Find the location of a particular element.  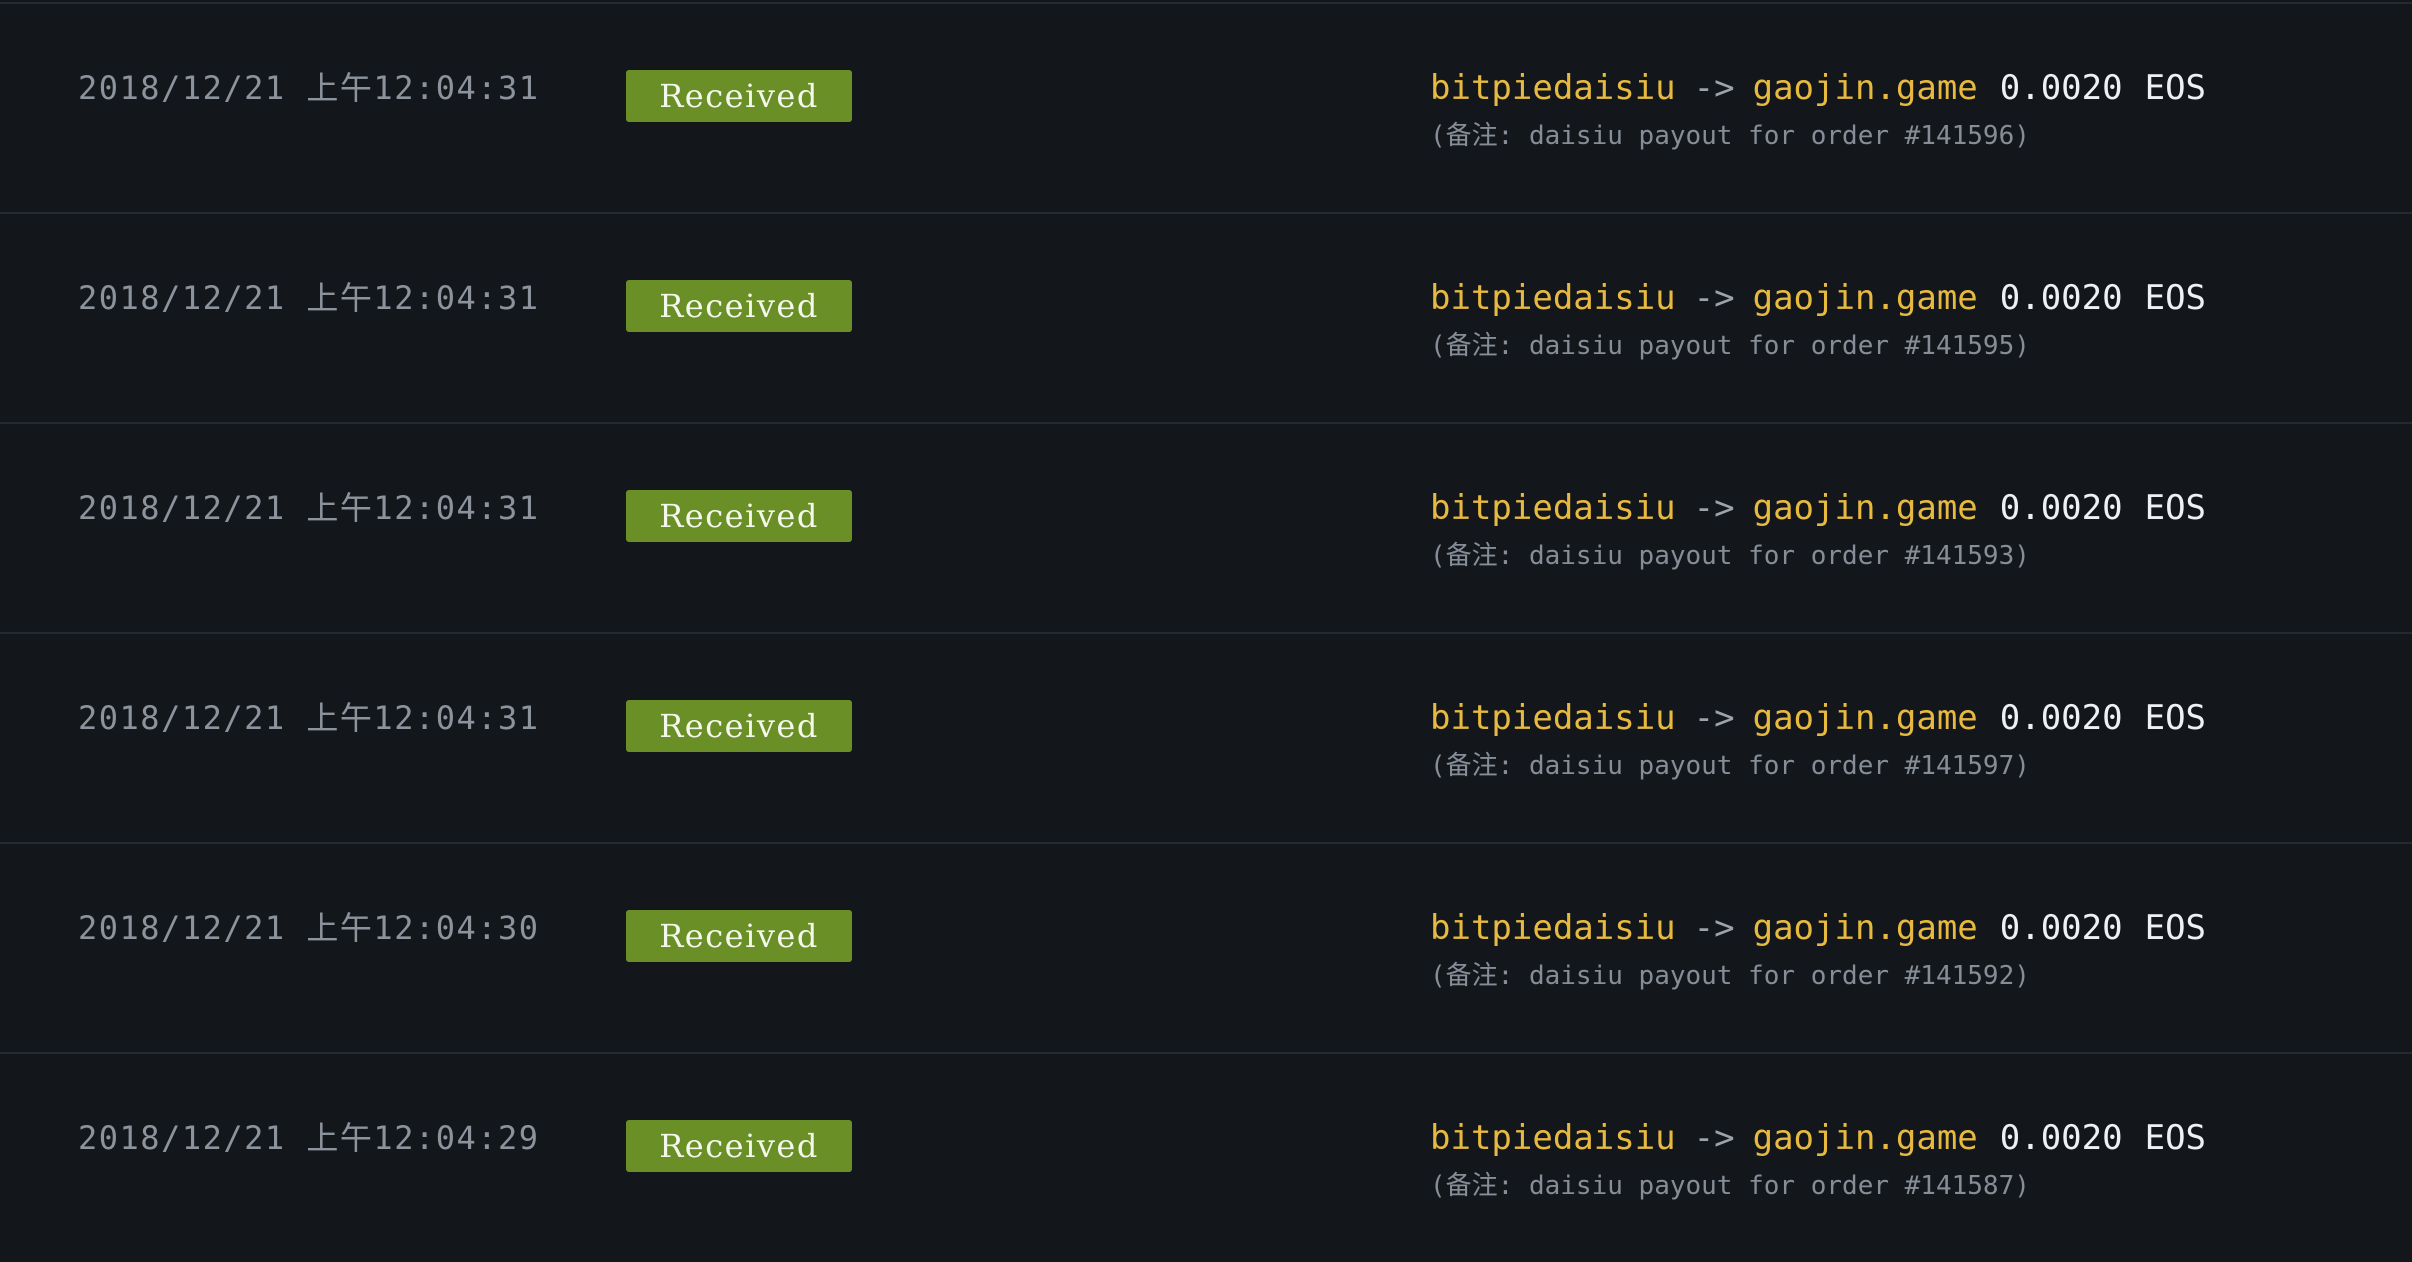

memo-text: daisiu payout for order #141593 is located at coordinates (1771, 556).